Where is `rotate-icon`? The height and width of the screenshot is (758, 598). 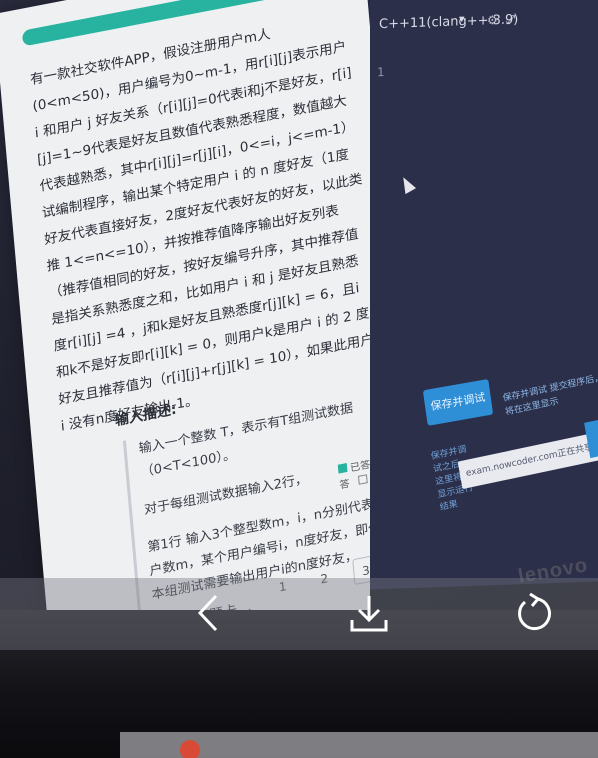 rotate-icon is located at coordinates (533, 613).